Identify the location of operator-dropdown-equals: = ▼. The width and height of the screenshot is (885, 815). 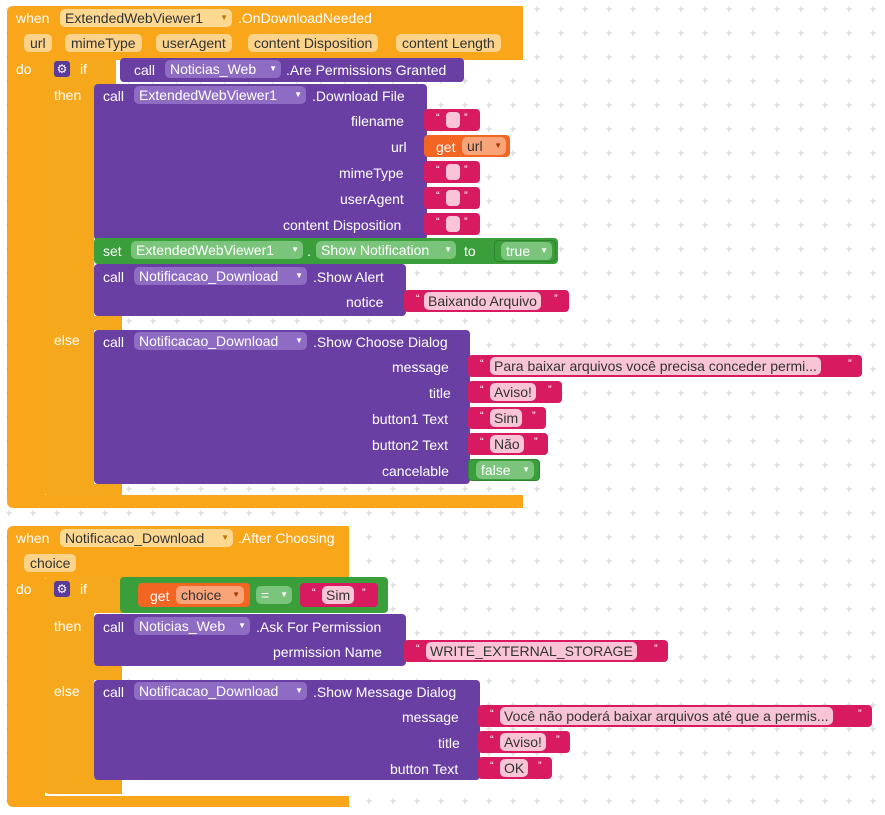
(274, 595).